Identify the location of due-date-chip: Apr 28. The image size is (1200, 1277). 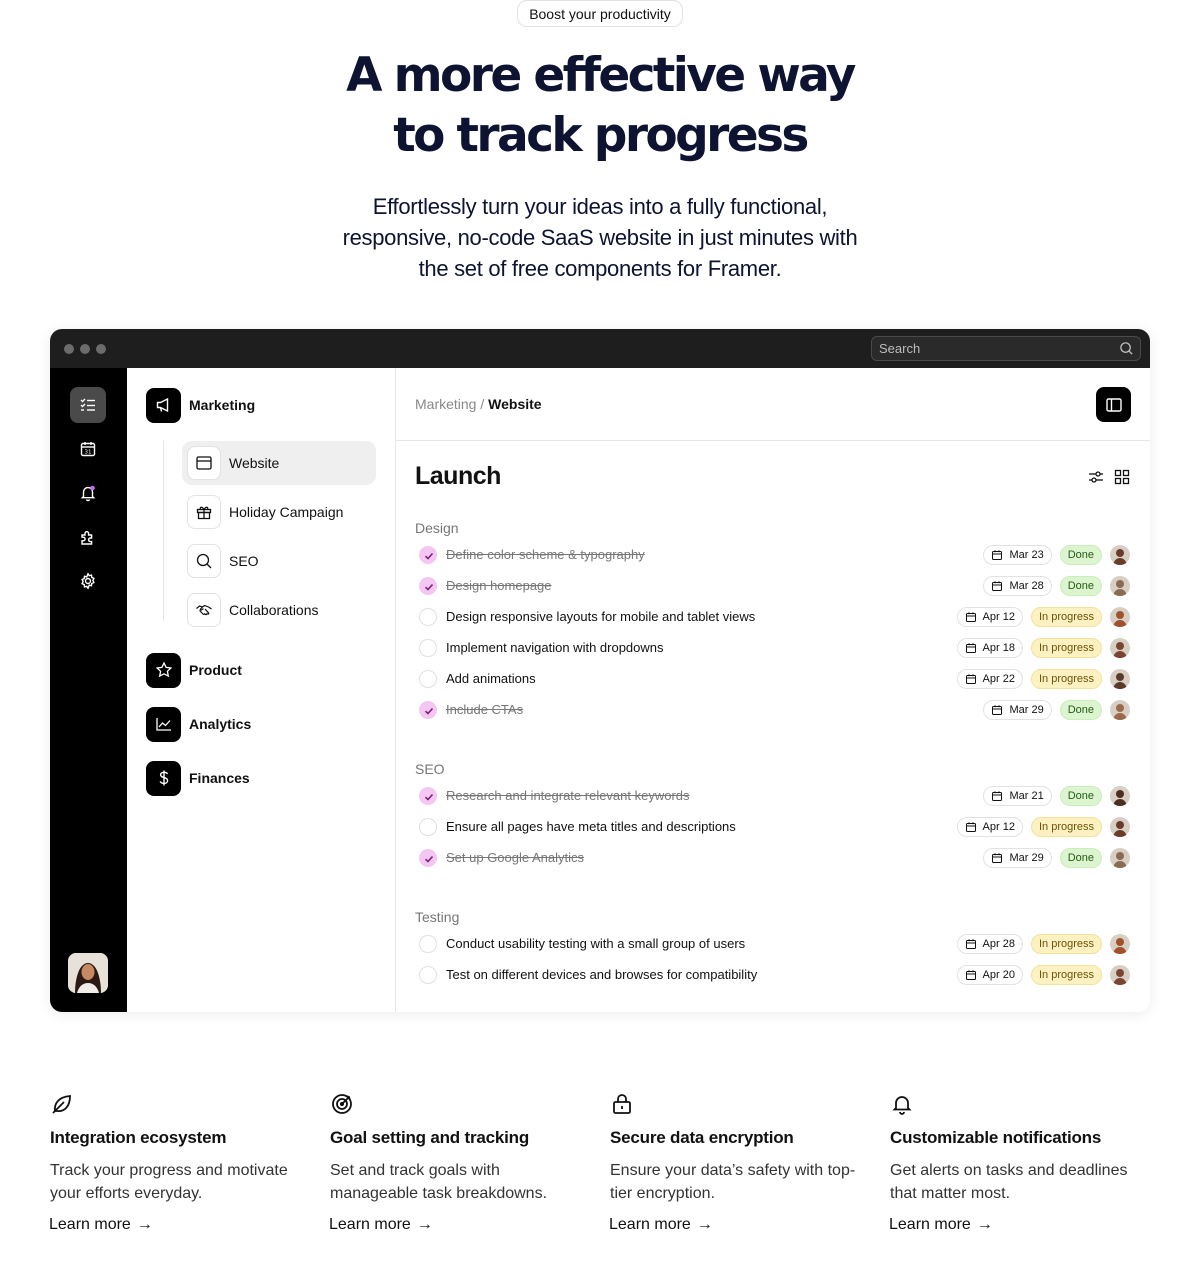
(989, 944).